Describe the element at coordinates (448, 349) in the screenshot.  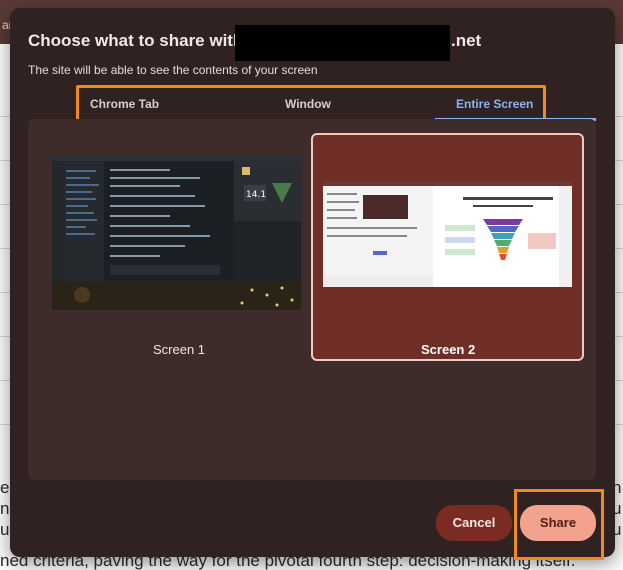
I see `screen-2-label: Screen 2` at that location.